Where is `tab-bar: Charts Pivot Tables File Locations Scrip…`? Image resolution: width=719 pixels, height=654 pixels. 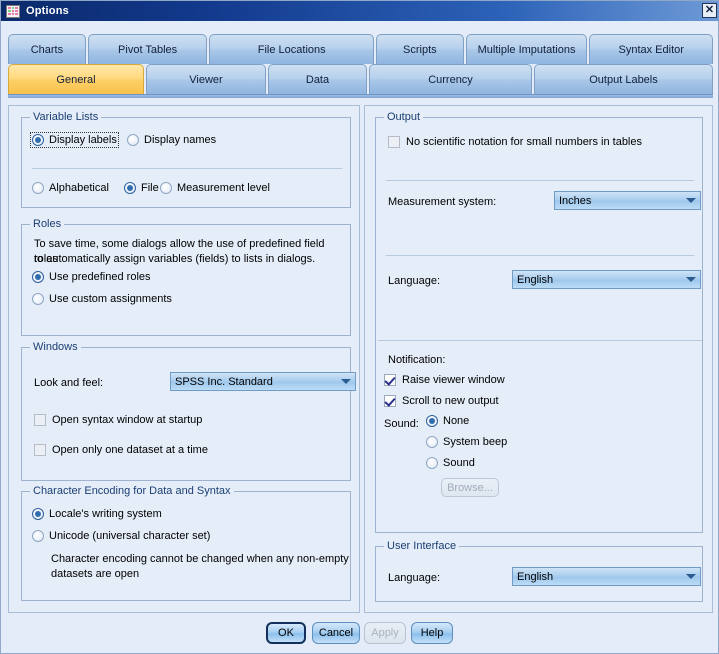 tab-bar: Charts Pivot Tables File Locations Scrip… is located at coordinates (361, 64).